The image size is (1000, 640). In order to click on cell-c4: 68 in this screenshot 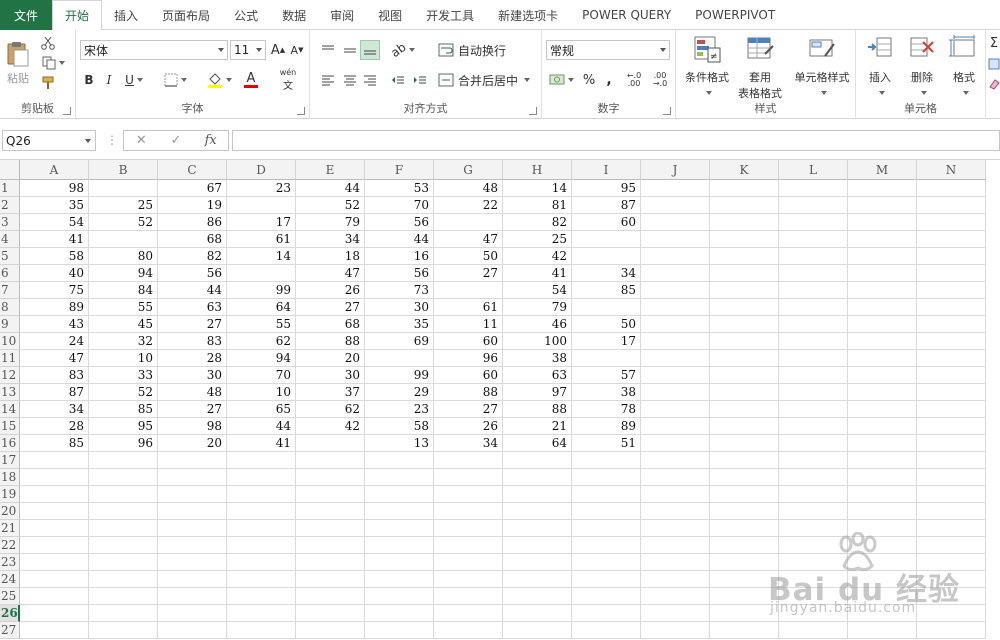, I will do `click(192, 239)`.